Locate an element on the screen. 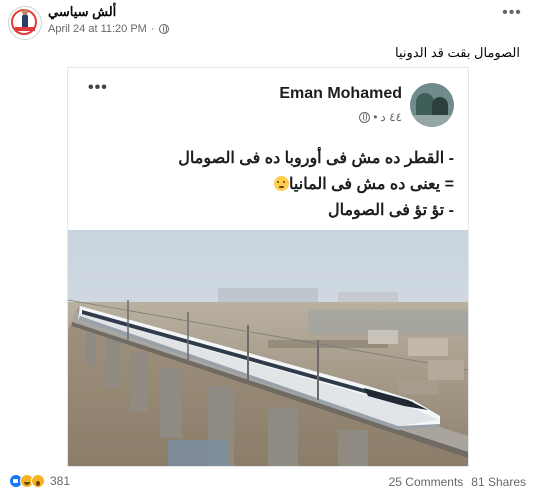 This screenshot has width=534, height=494. wow-icon is located at coordinates (38, 481).